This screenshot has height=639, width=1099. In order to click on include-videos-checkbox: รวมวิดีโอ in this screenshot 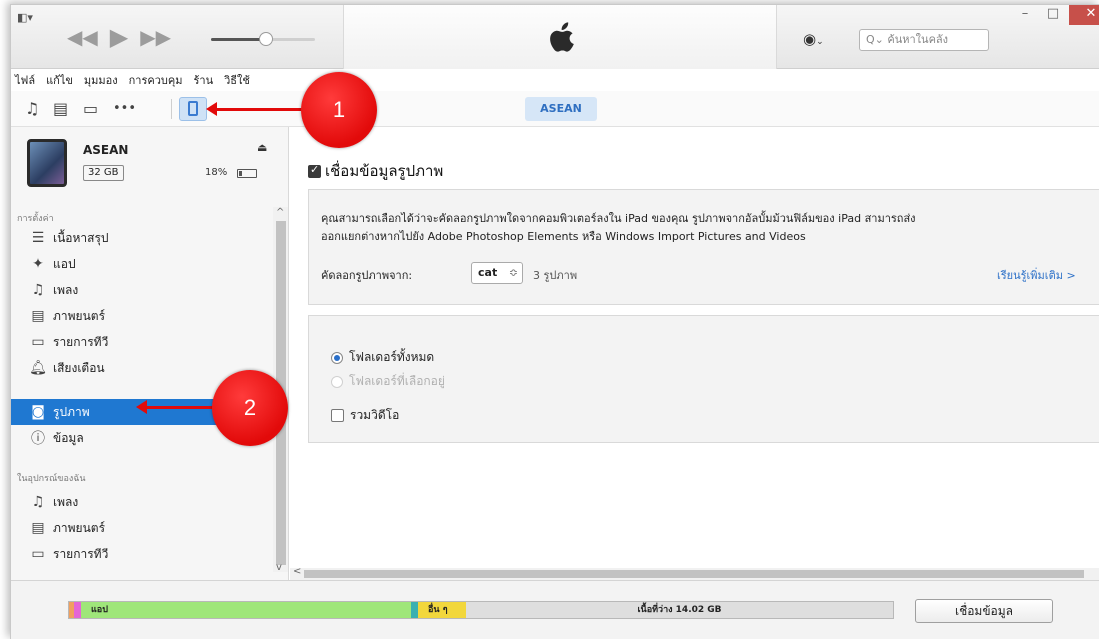, I will do `click(365, 415)`.